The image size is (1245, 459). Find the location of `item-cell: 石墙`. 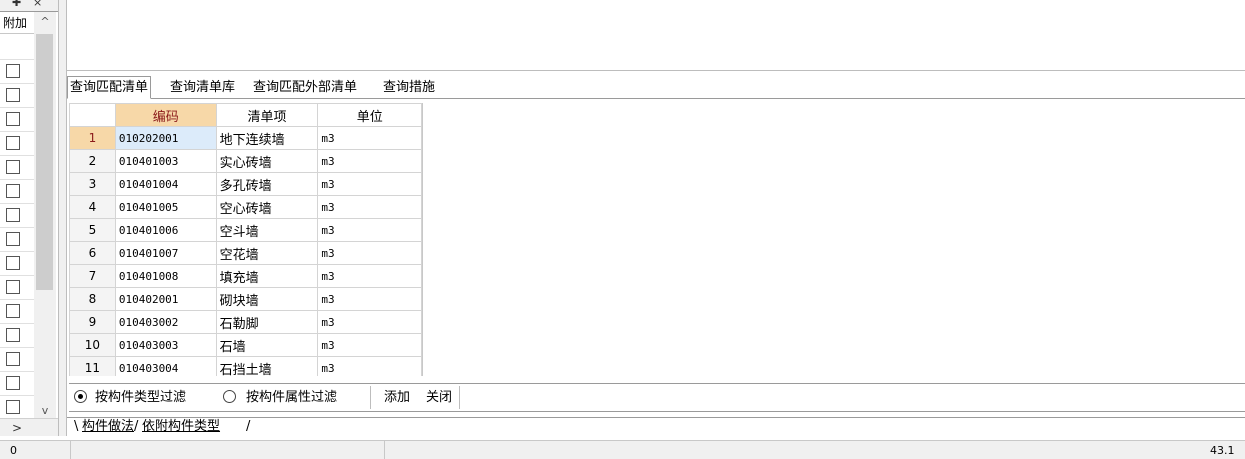

item-cell: 石墙 is located at coordinates (267, 345).